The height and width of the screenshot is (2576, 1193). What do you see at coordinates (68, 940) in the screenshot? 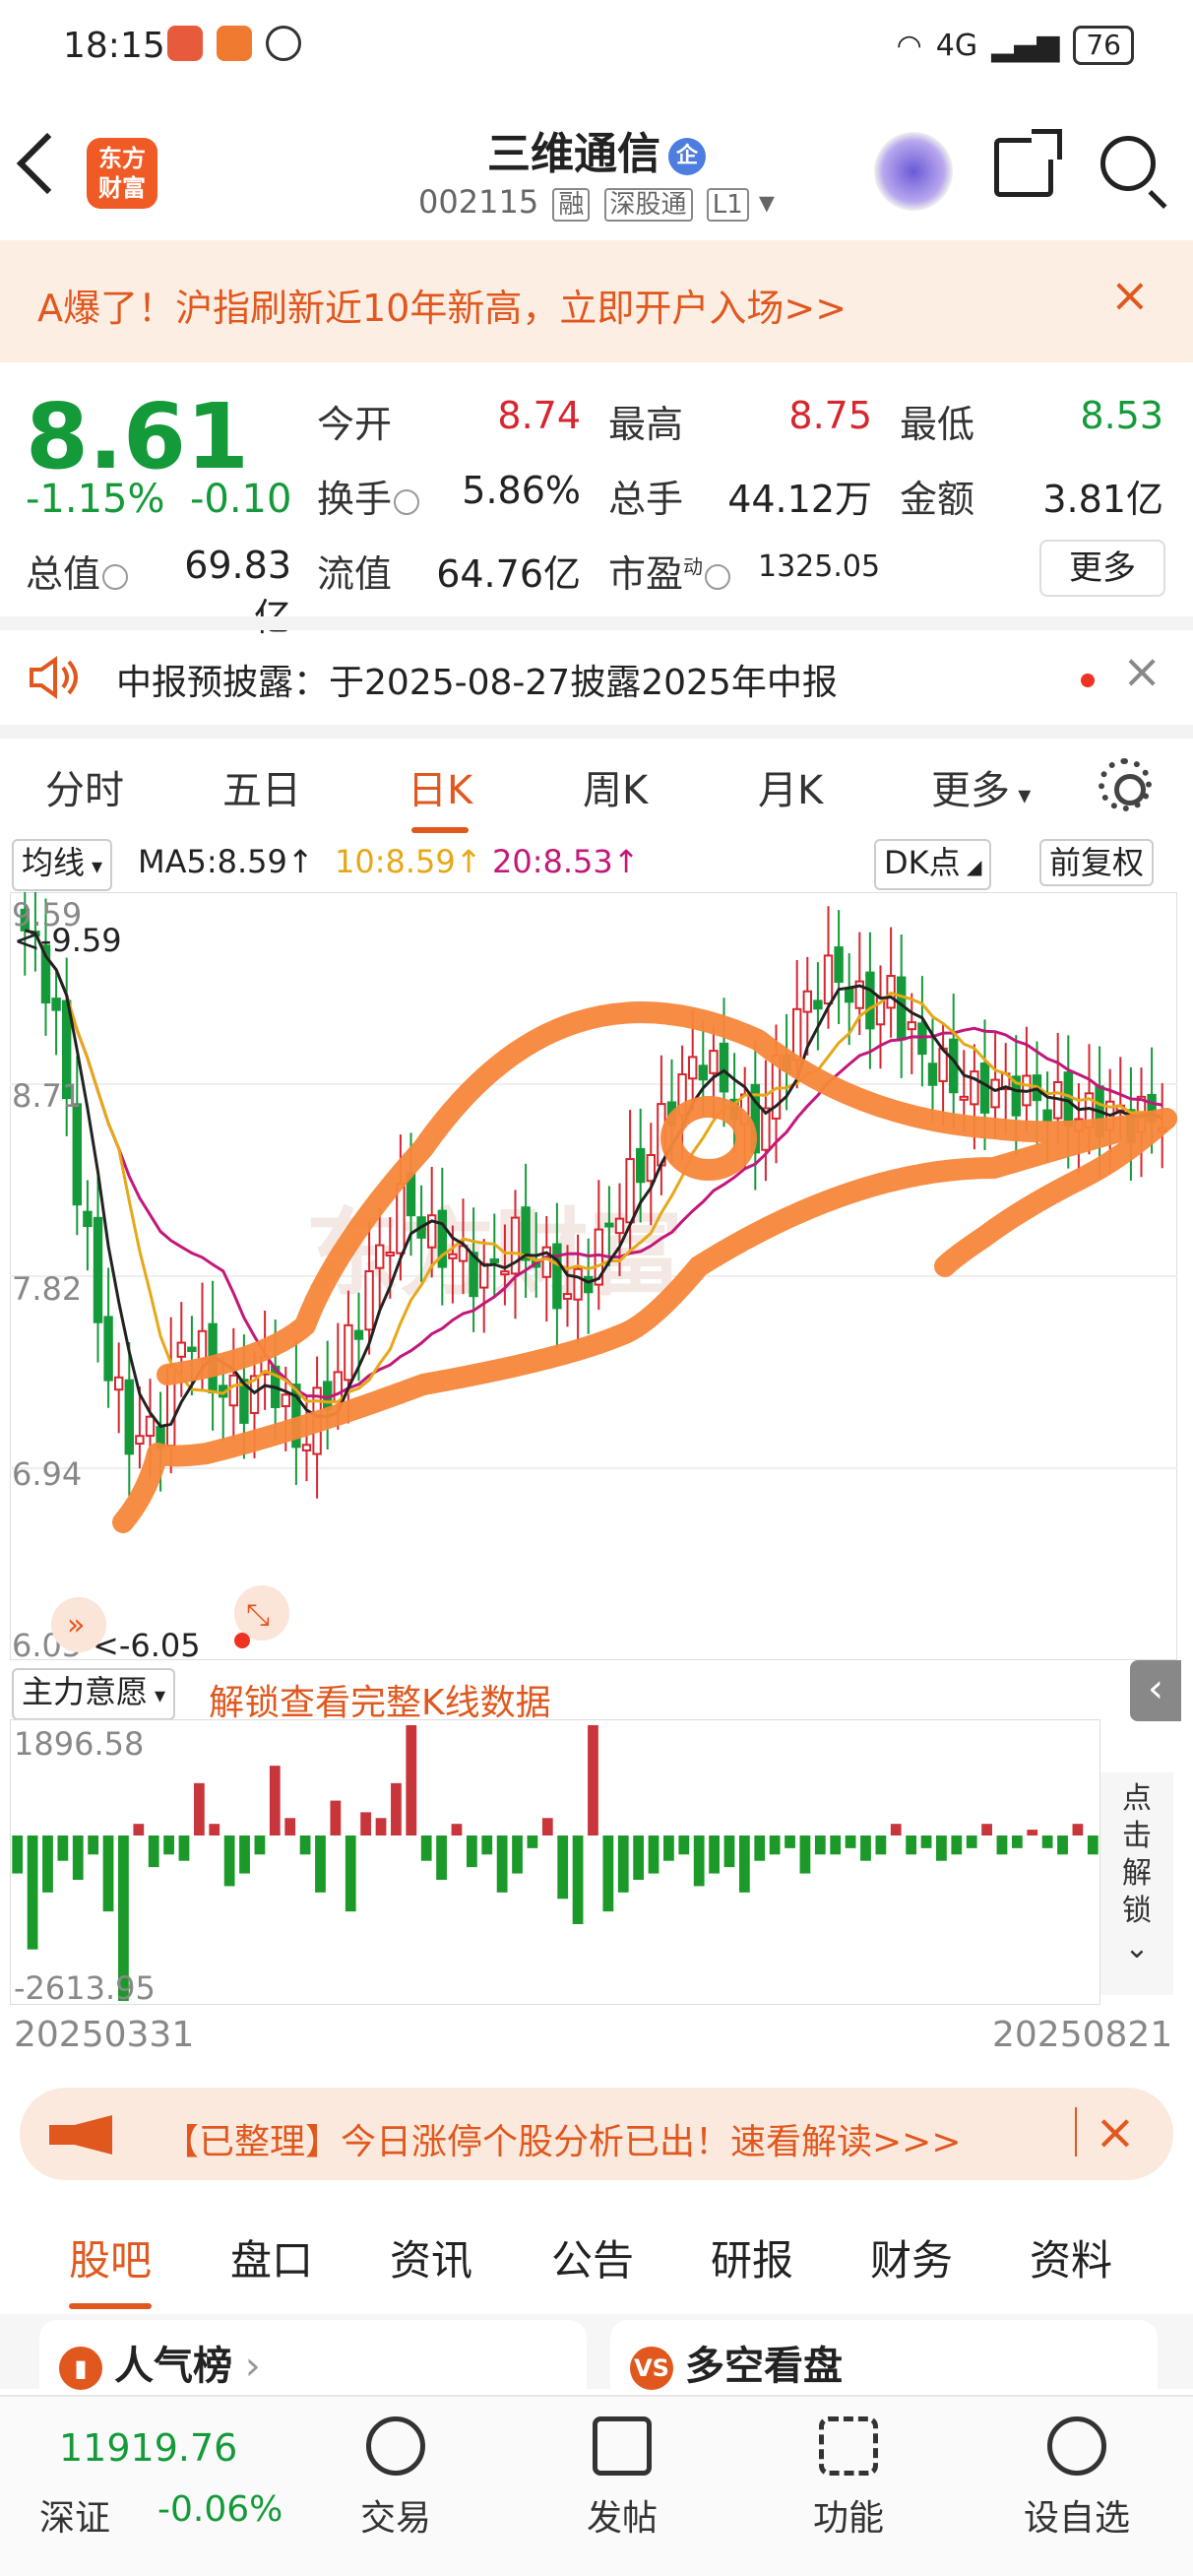
I see `high-marker: <-9.59` at bounding box center [68, 940].